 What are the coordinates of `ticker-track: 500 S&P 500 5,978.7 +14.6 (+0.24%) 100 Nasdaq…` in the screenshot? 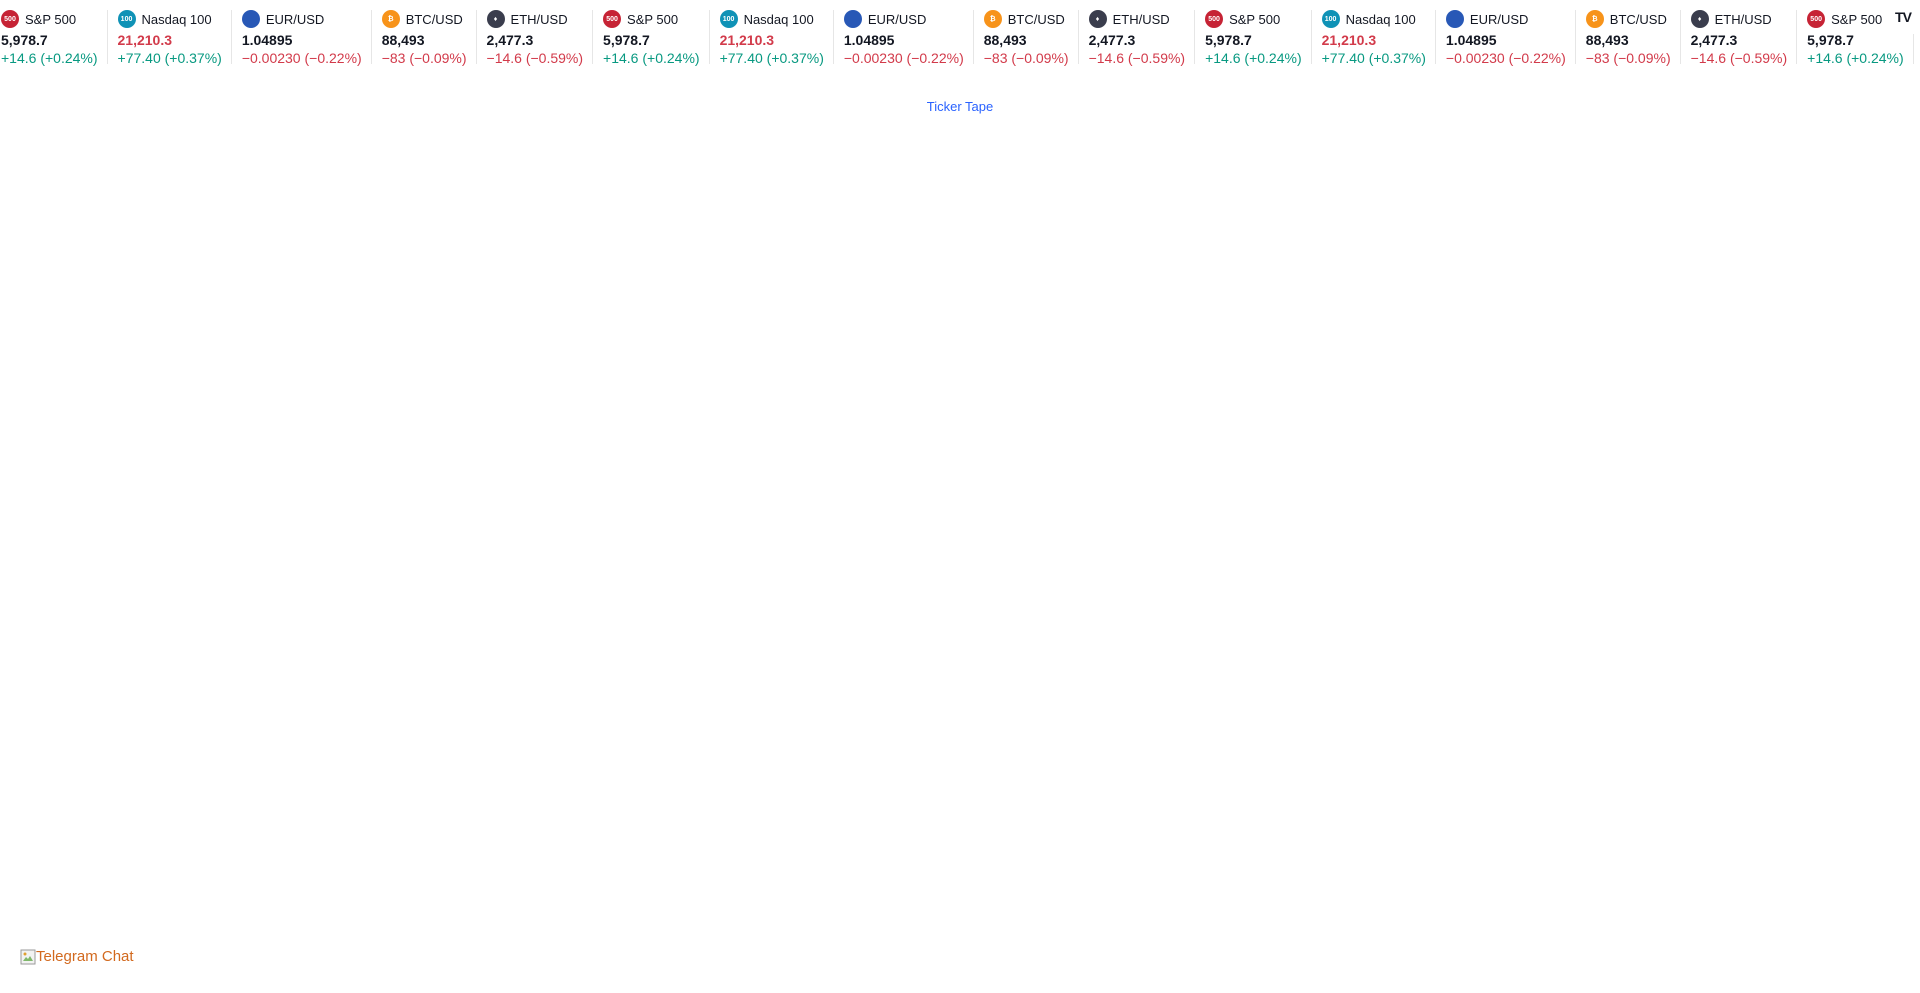 It's located at (960, 34).